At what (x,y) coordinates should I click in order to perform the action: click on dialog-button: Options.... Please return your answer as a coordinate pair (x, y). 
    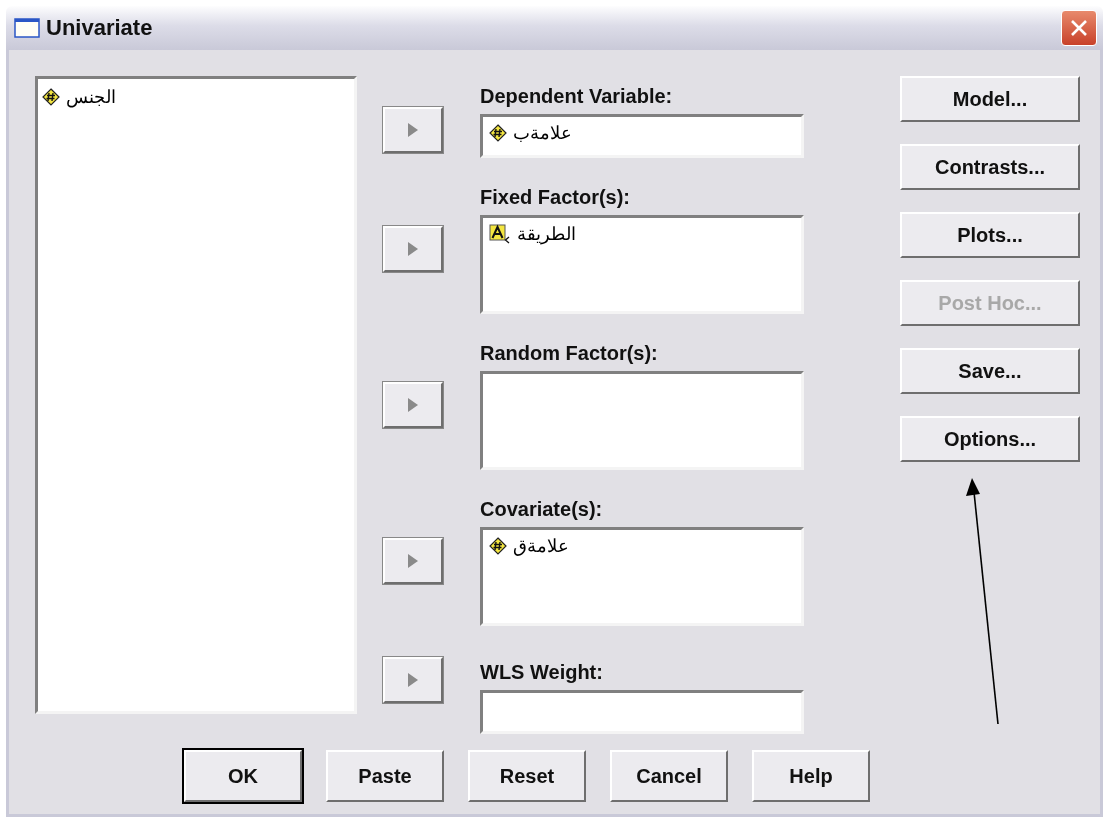
    Looking at the image, I should click on (990, 439).